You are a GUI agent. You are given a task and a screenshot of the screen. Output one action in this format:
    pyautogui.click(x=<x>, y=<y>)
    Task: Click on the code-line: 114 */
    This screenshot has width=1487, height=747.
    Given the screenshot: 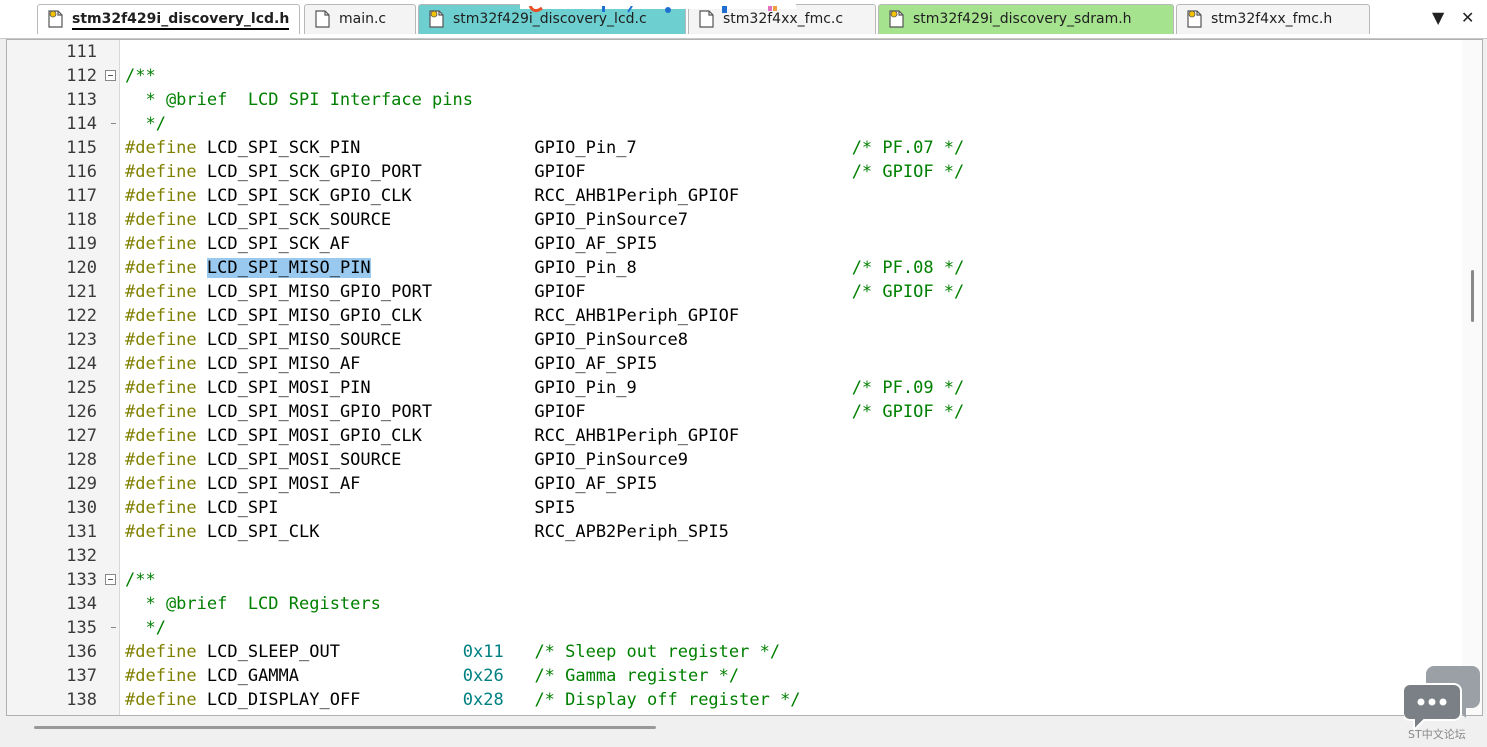 What is the action you would take?
    pyautogui.click(x=727, y=124)
    